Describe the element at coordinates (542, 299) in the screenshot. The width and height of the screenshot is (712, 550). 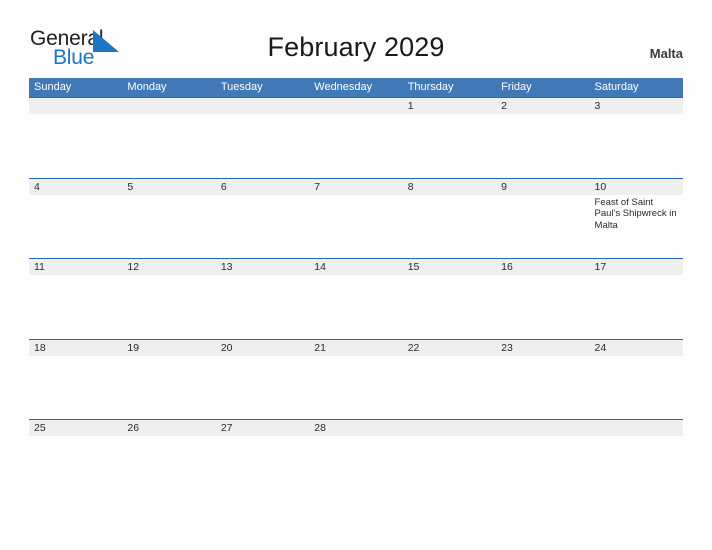
I see `day-cell: 16` at that location.